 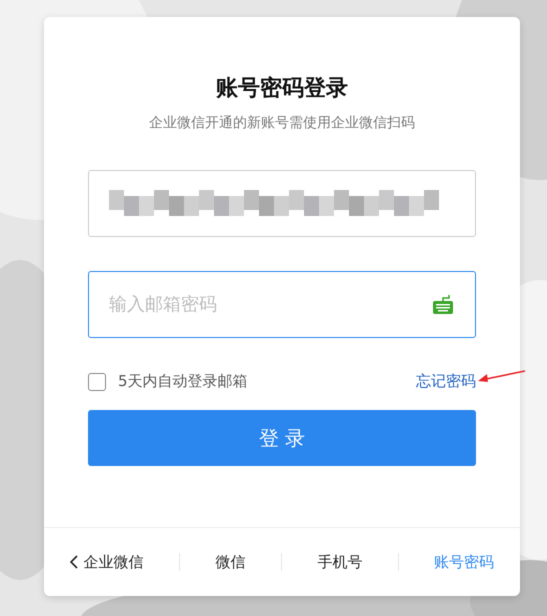 I want to click on login-button: 登 录, so click(x=282, y=438).